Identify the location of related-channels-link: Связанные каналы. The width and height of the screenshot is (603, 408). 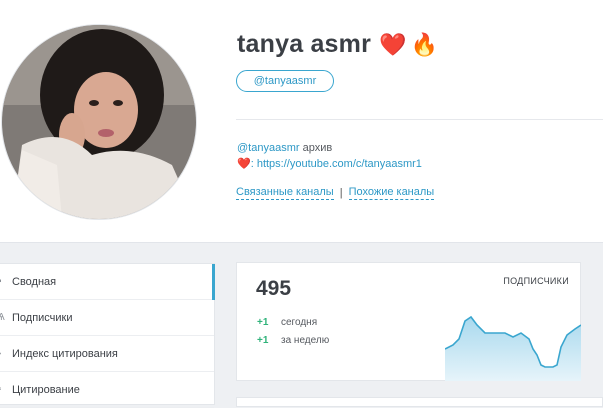
(285, 193).